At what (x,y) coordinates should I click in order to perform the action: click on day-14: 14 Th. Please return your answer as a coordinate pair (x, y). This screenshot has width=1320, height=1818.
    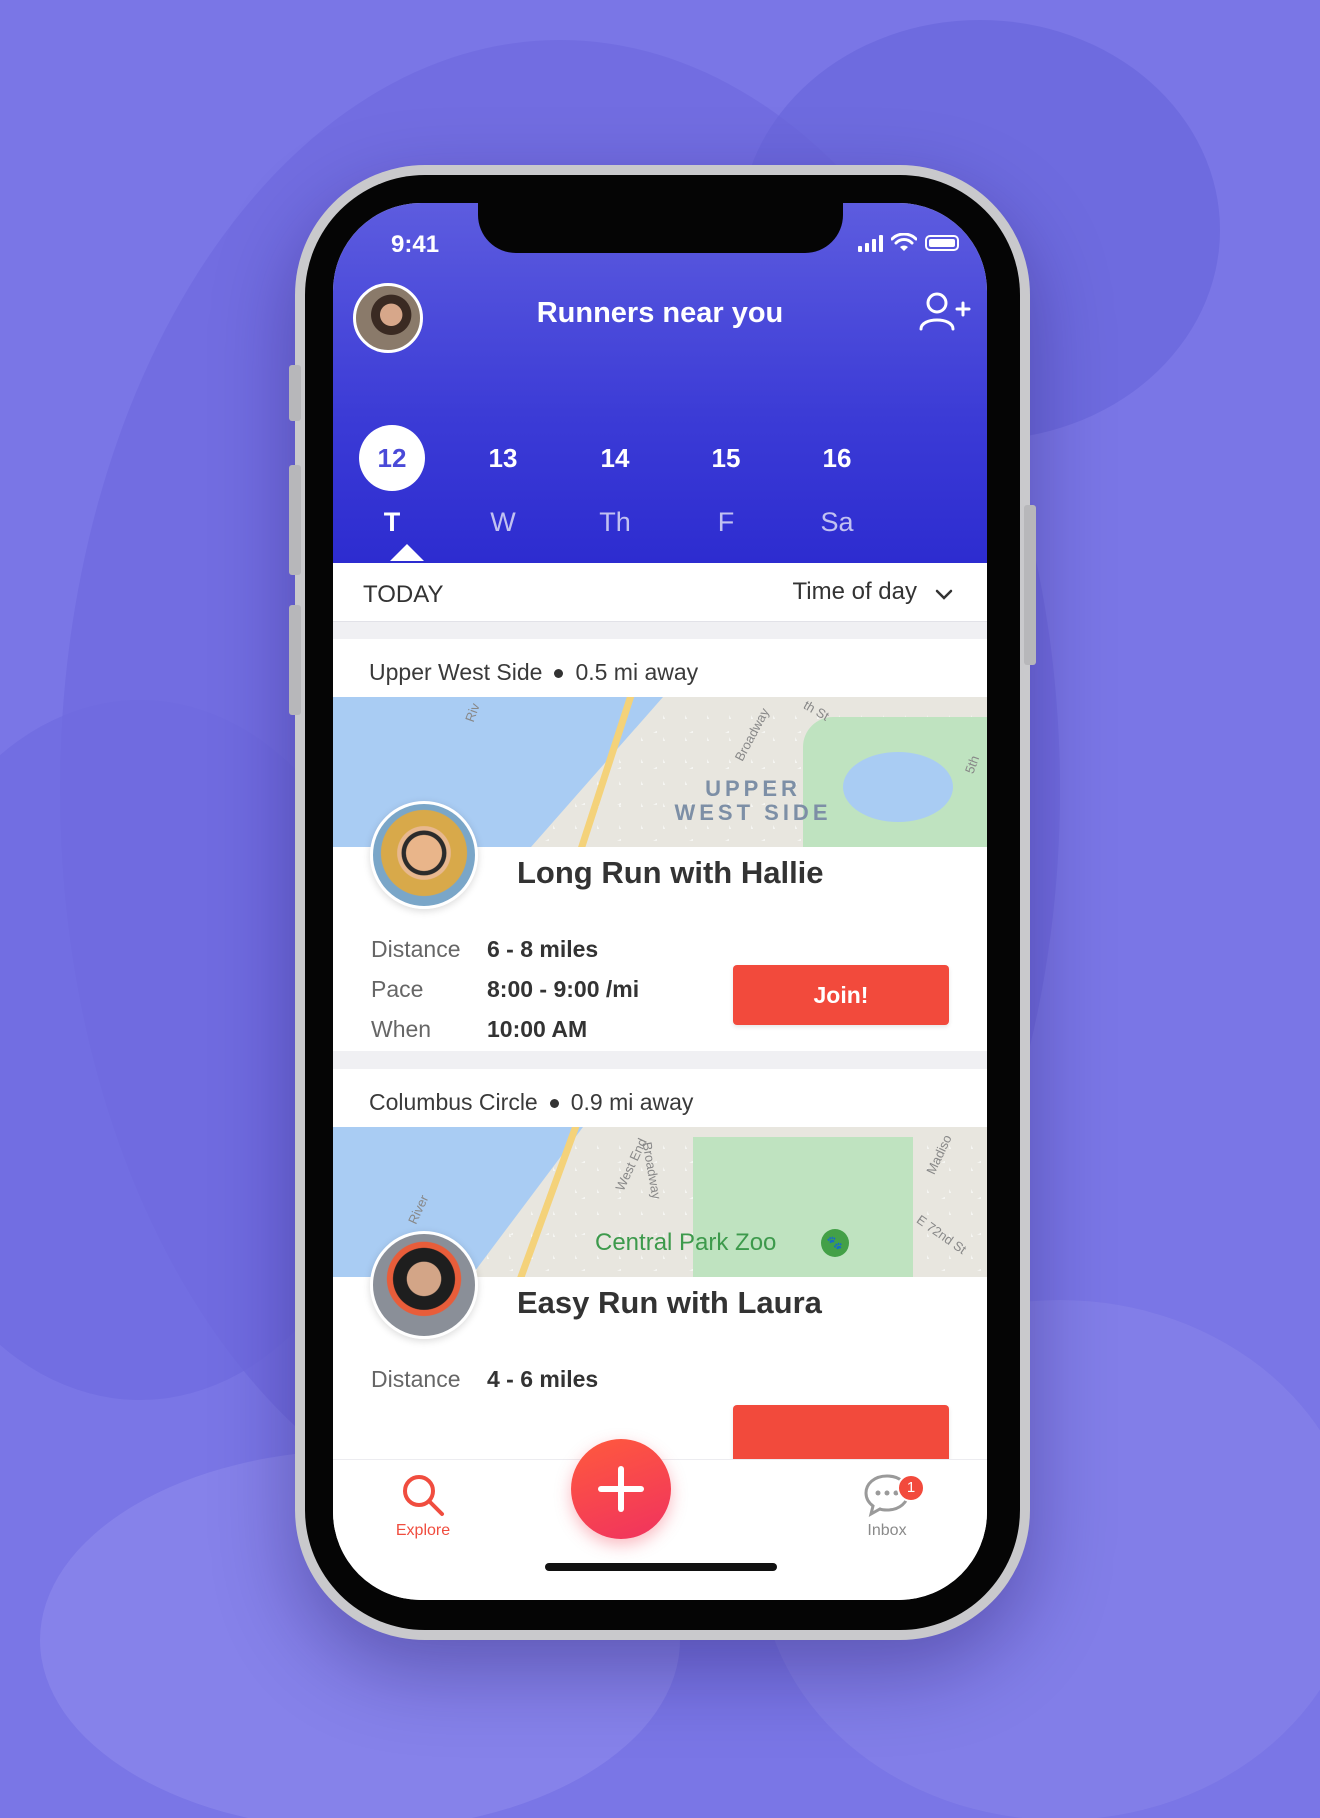
    Looking at the image, I should click on (615, 481).